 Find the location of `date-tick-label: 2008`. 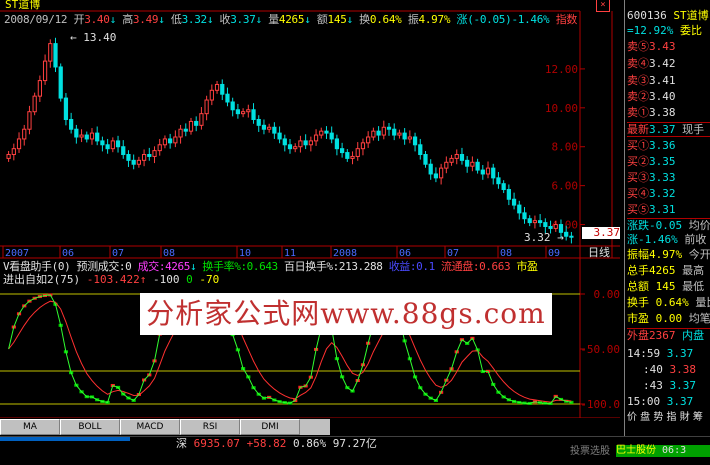

date-tick-label: 2008 is located at coordinates (345, 253).